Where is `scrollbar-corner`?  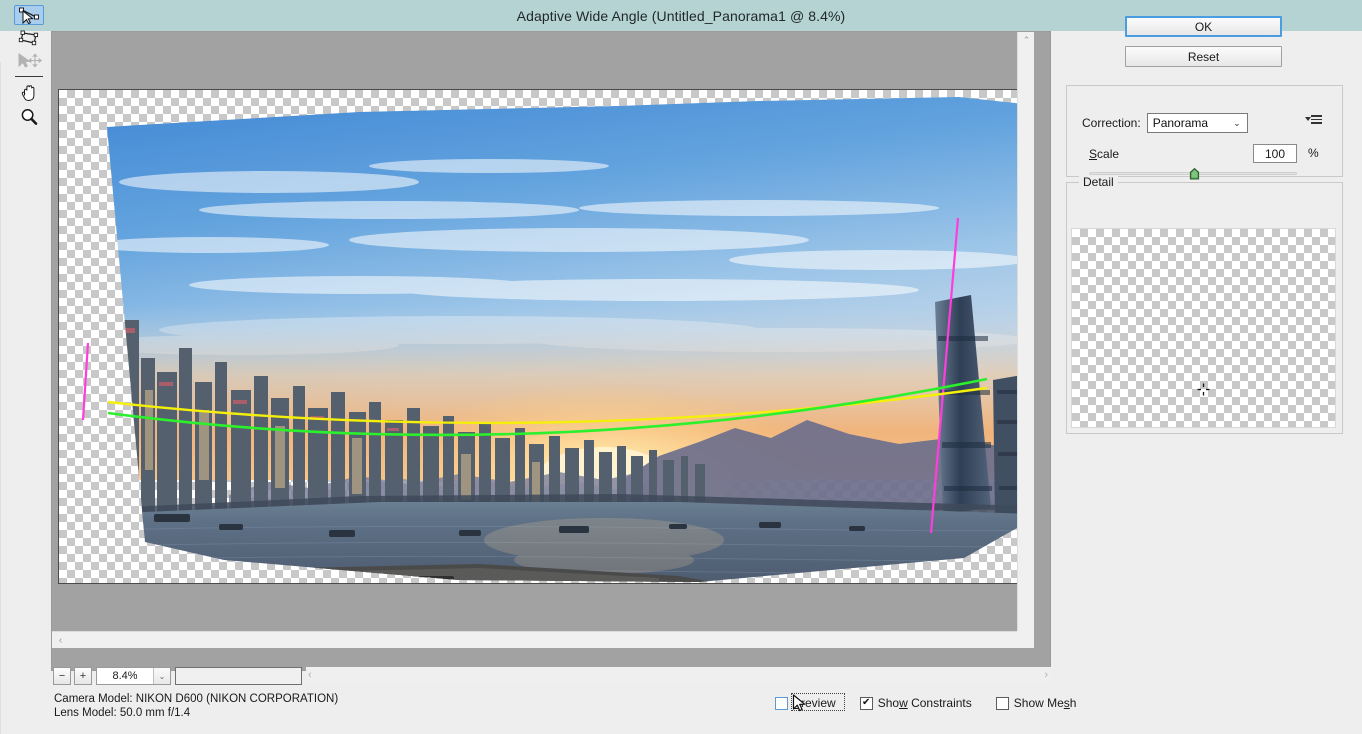 scrollbar-corner is located at coordinates (1025, 639).